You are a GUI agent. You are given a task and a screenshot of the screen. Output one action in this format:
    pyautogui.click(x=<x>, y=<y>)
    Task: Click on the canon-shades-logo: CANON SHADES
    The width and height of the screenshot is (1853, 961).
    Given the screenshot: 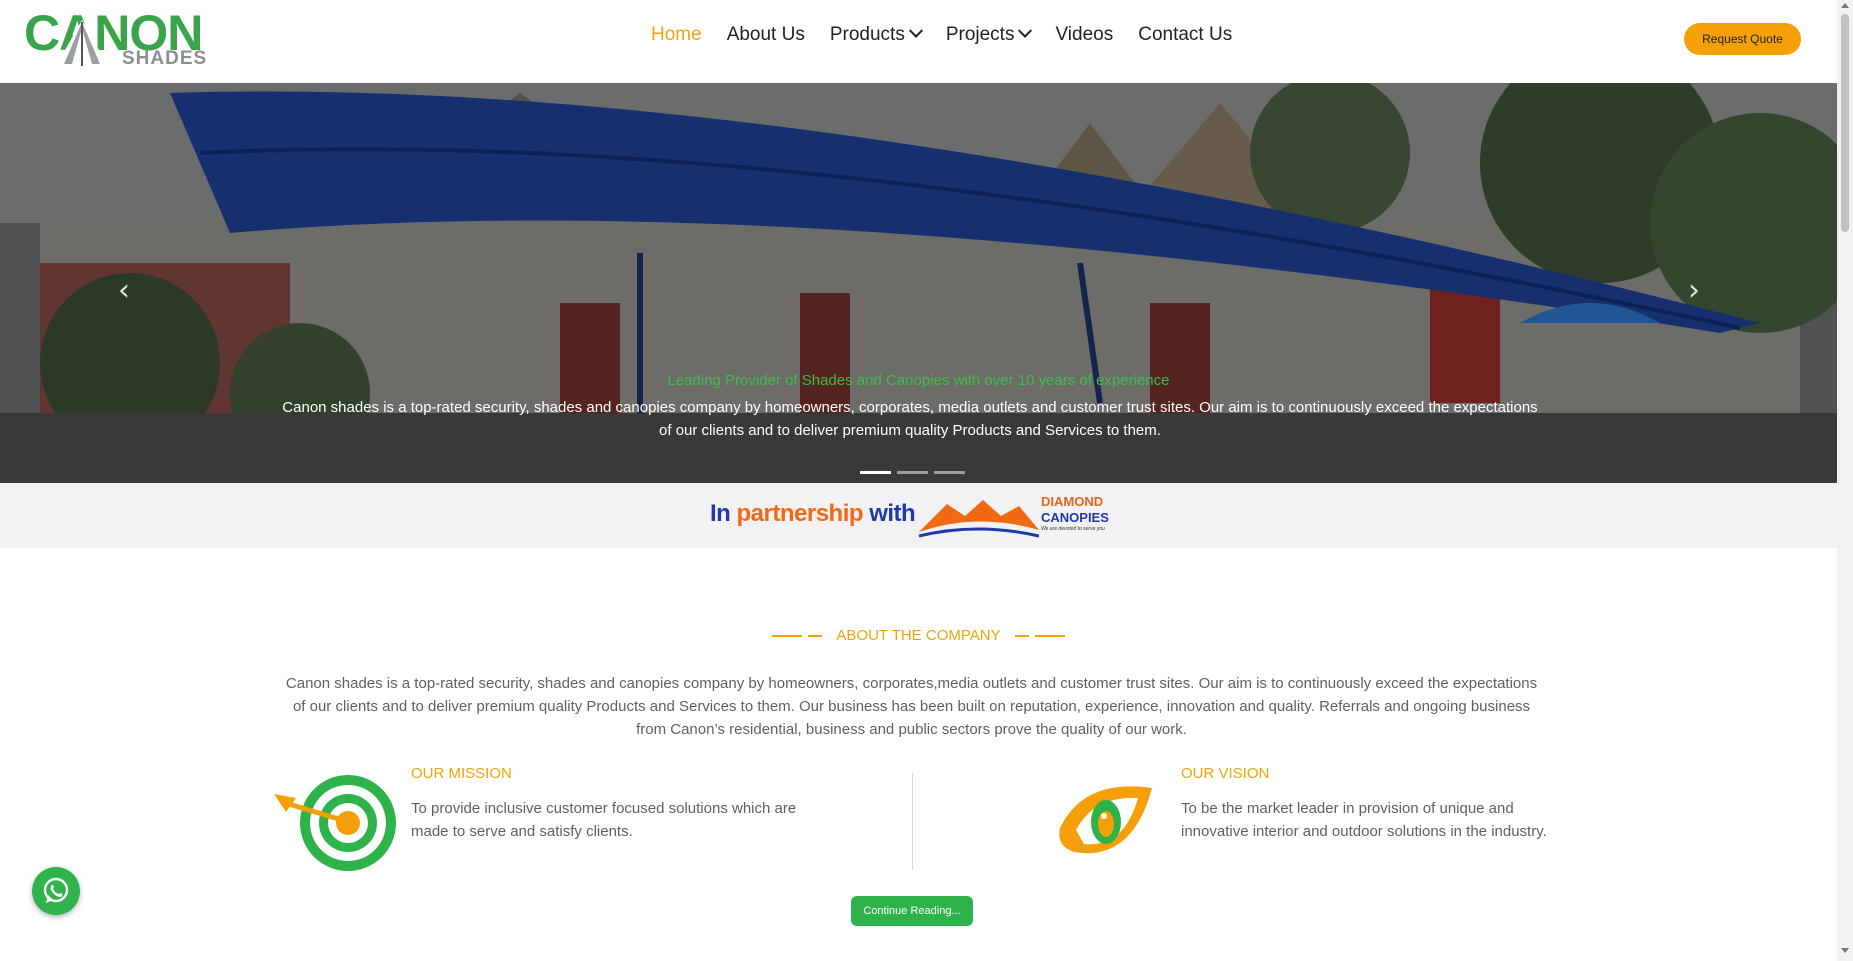 What is the action you would take?
    pyautogui.click(x=117, y=39)
    